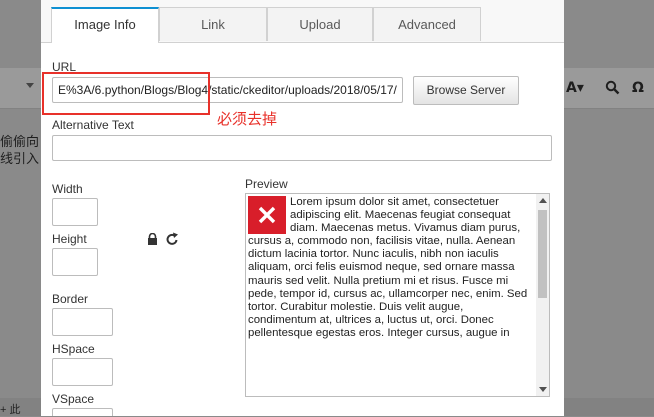 The width and height of the screenshot is (654, 417). Describe the element at coordinates (612, 89) in the screenshot. I see `find-icon` at that location.